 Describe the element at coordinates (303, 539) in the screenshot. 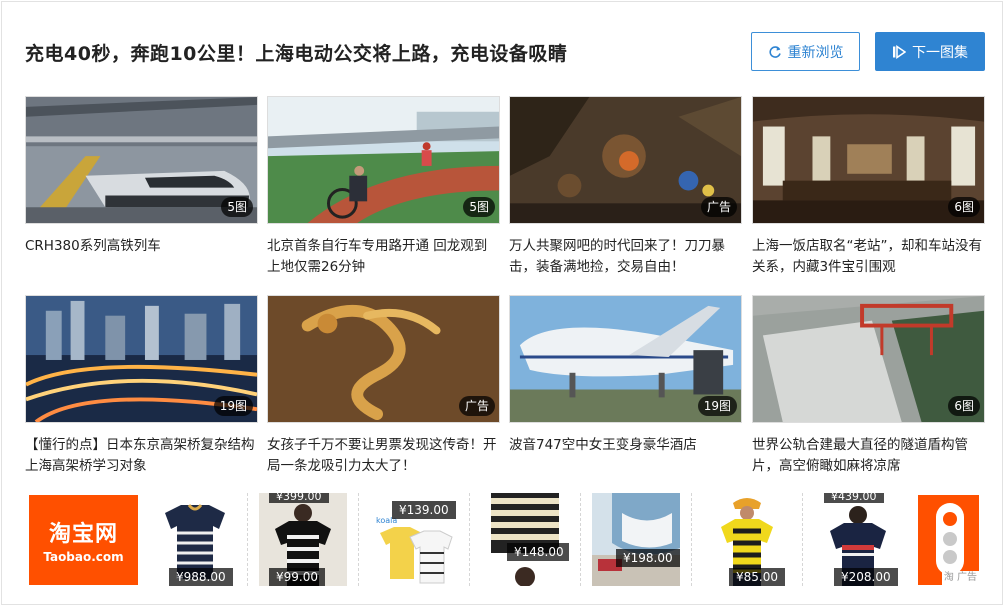

I see `ad-product: ¥399.00 ¥99.00` at that location.